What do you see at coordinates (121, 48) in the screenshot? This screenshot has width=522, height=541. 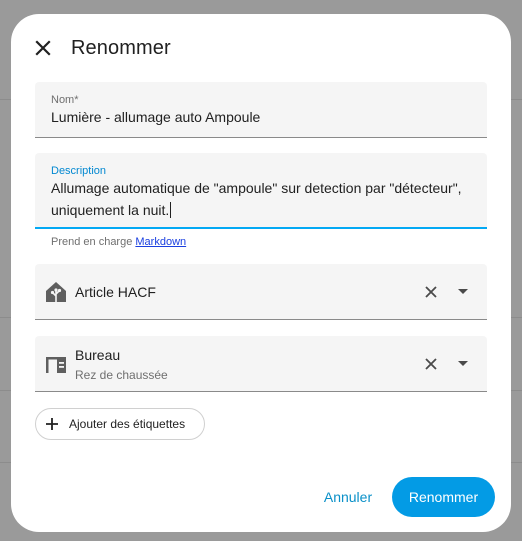 I see `dialog-title: Renommer` at bounding box center [121, 48].